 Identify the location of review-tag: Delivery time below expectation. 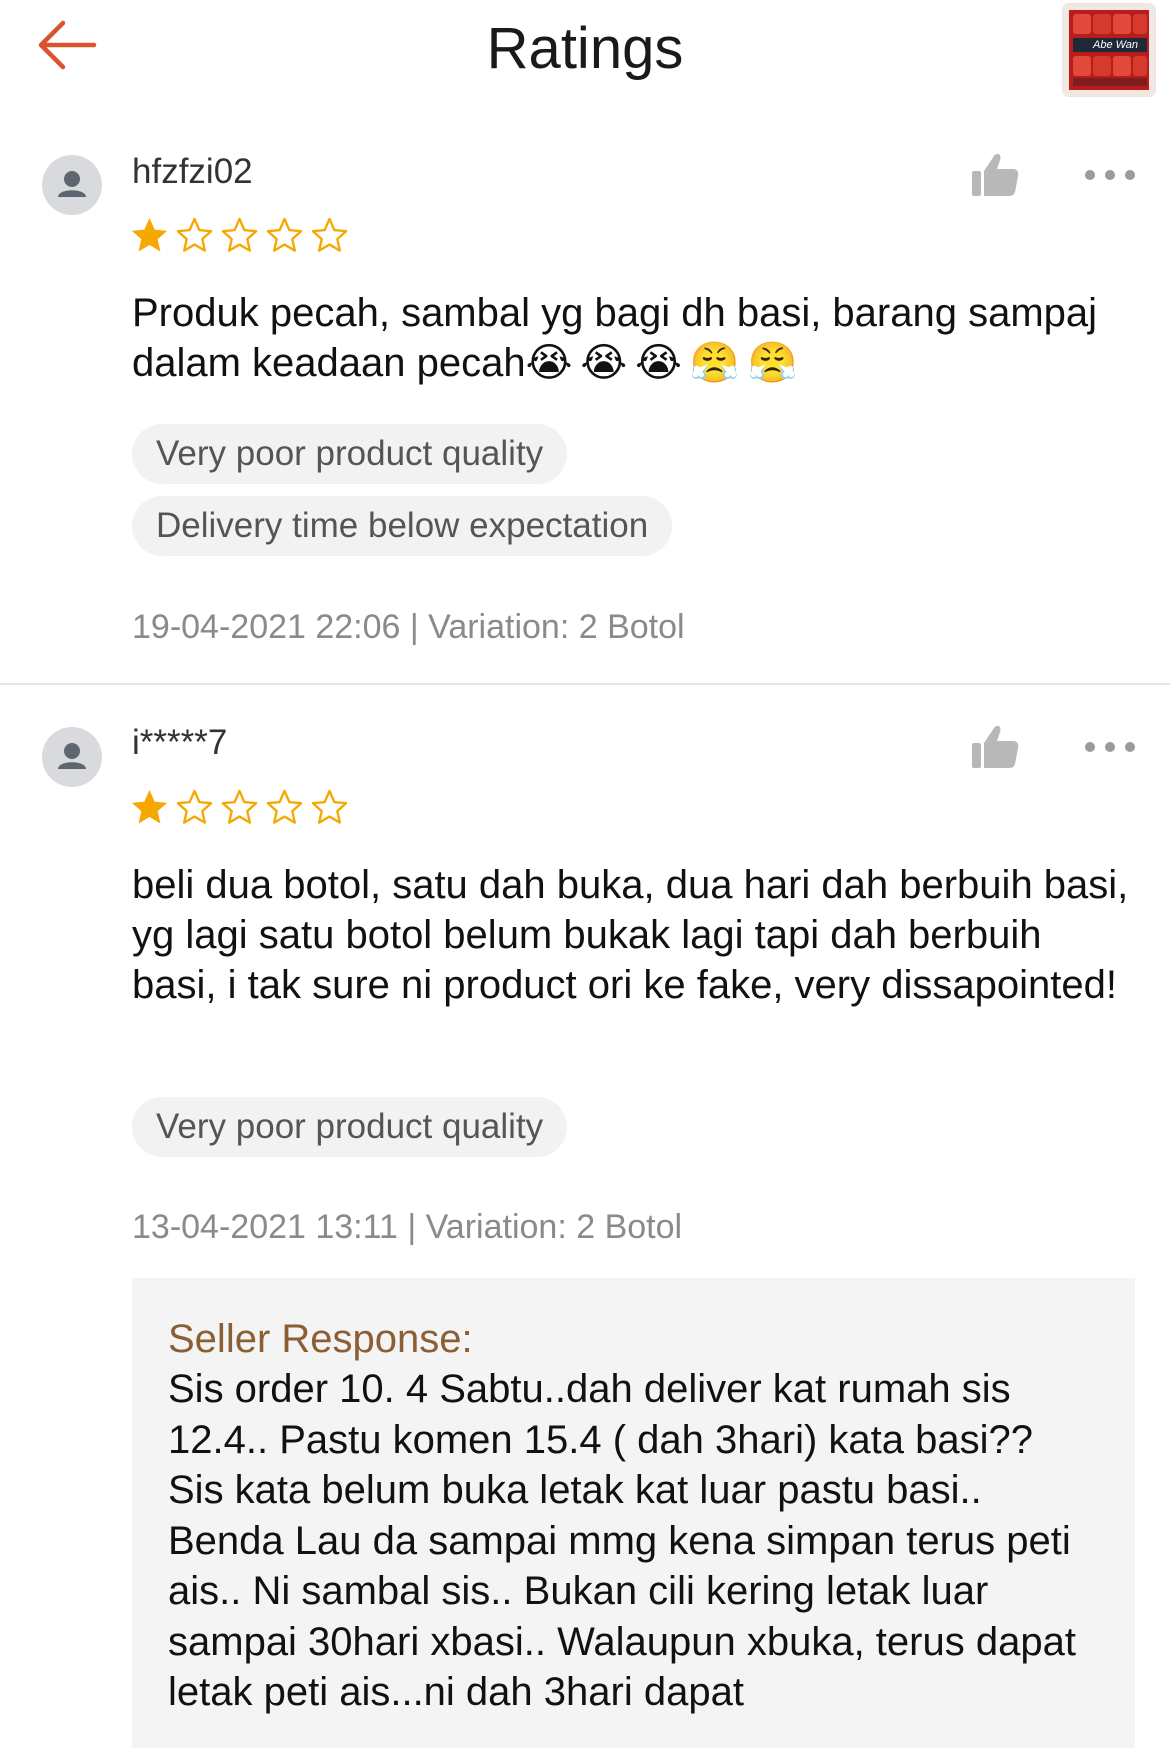
(402, 526).